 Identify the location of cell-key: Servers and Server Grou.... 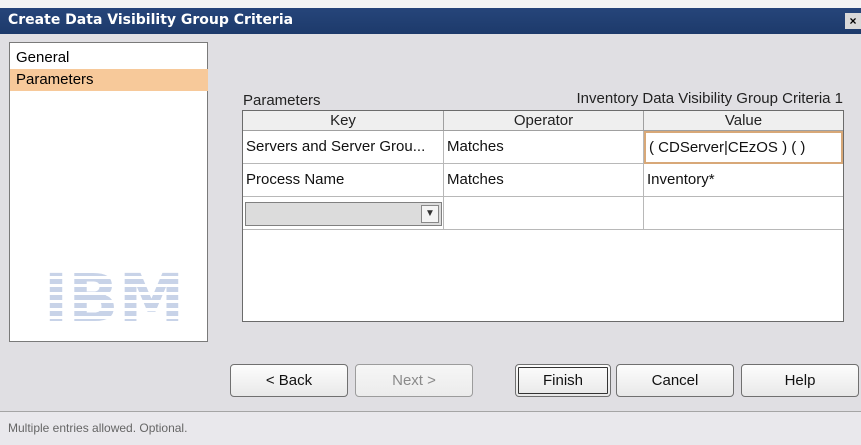
(343, 147).